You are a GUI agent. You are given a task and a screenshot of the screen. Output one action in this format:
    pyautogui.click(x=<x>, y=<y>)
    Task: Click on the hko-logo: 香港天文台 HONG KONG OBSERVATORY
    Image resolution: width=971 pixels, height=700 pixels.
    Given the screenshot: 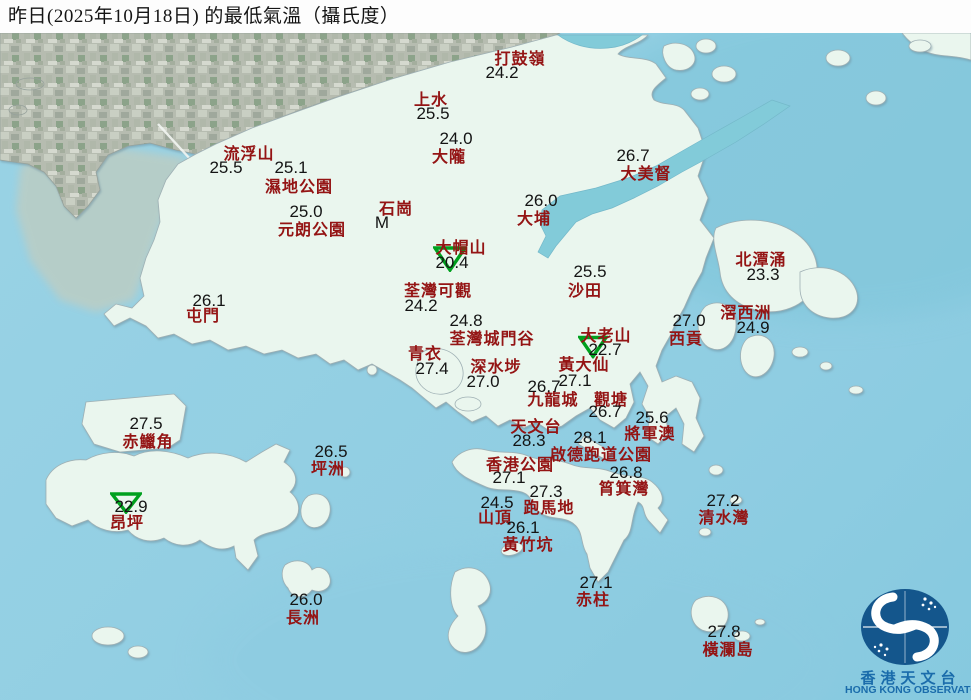 What is the action you would take?
    pyautogui.click(x=908, y=640)
    